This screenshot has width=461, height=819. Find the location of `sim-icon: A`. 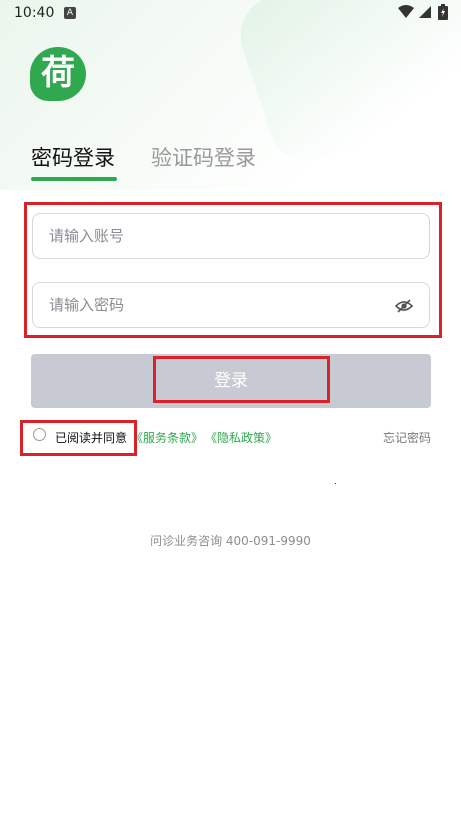

sim-icon: A is located at coordinates (70, 13).